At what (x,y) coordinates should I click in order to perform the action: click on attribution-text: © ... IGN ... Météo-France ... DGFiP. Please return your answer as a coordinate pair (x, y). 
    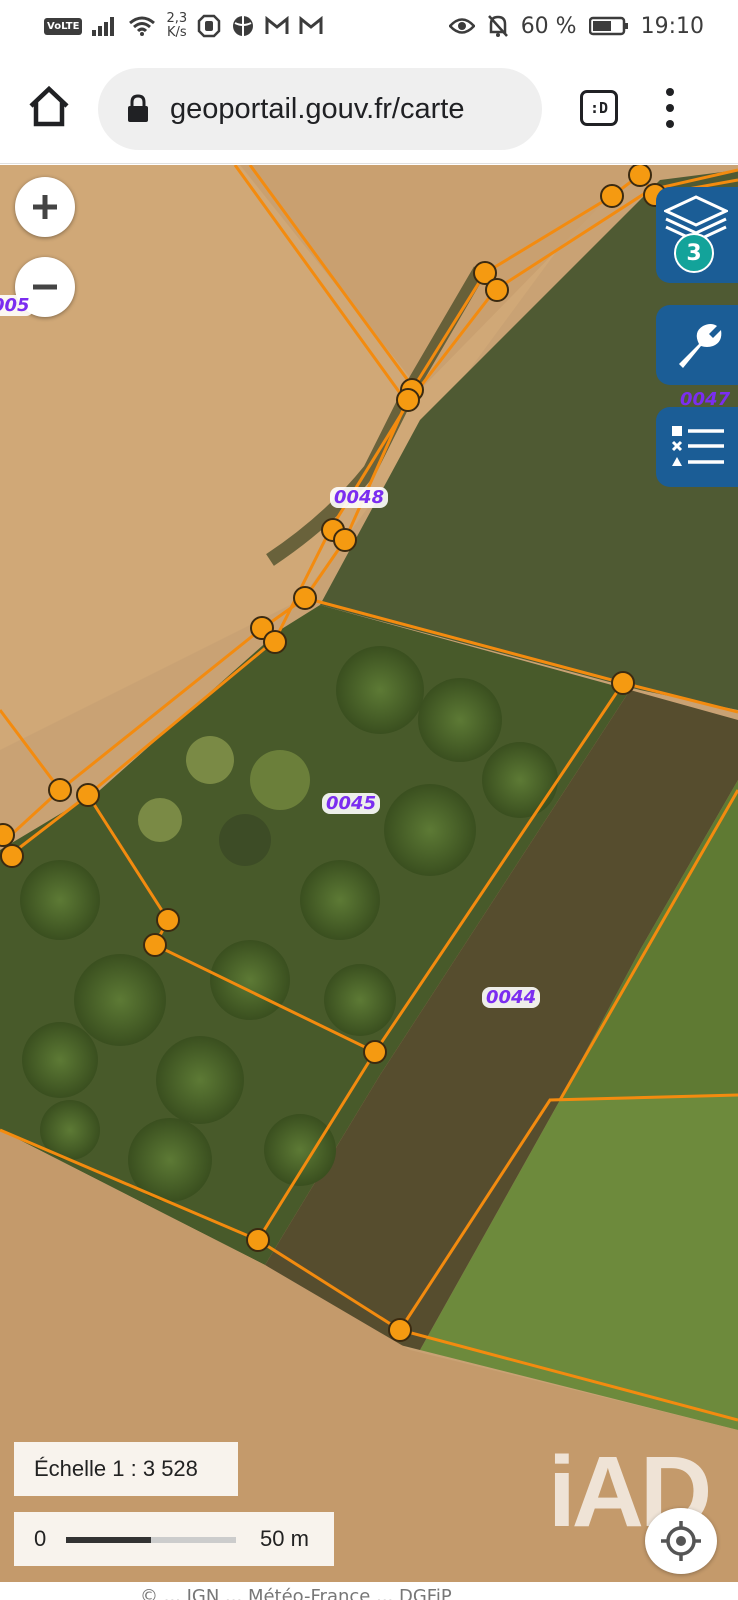
    Looking at the image, I should click on (296, 1593).